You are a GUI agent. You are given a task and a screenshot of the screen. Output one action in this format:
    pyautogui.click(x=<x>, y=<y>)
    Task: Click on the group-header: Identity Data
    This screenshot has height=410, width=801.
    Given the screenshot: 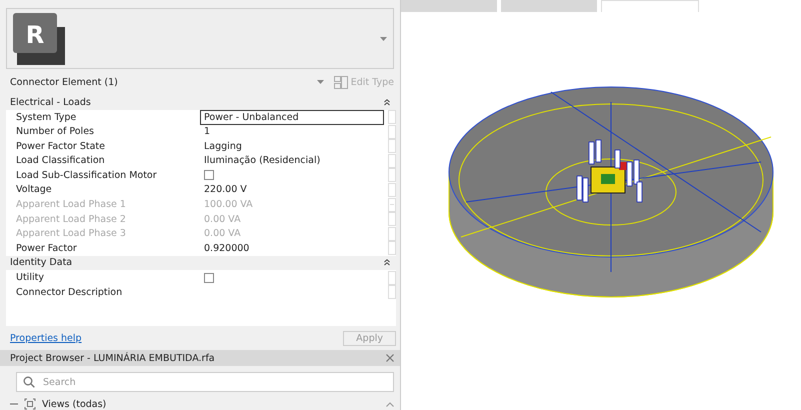 What is the action you would take?
    pyautogui.click(x=201, y=263)
    